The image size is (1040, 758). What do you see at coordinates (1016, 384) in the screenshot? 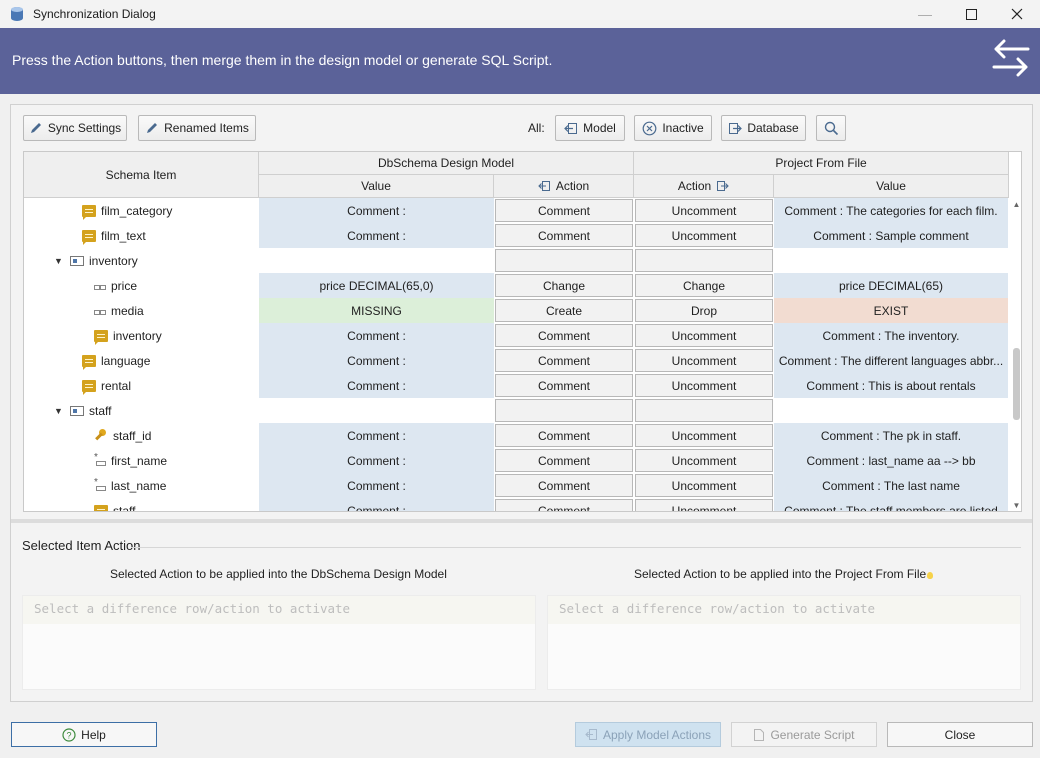
I see `scrollbar-thumb` at bounding box center [1016, 384].